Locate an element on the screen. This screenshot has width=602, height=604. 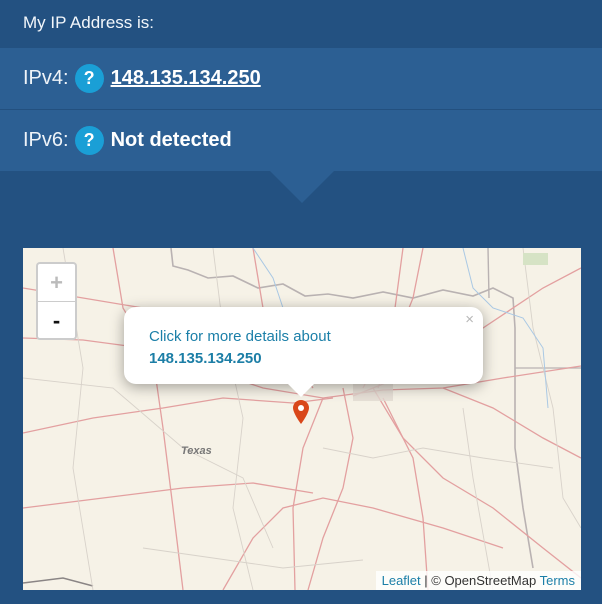
popup-tip is located at coordinates (301, 390).